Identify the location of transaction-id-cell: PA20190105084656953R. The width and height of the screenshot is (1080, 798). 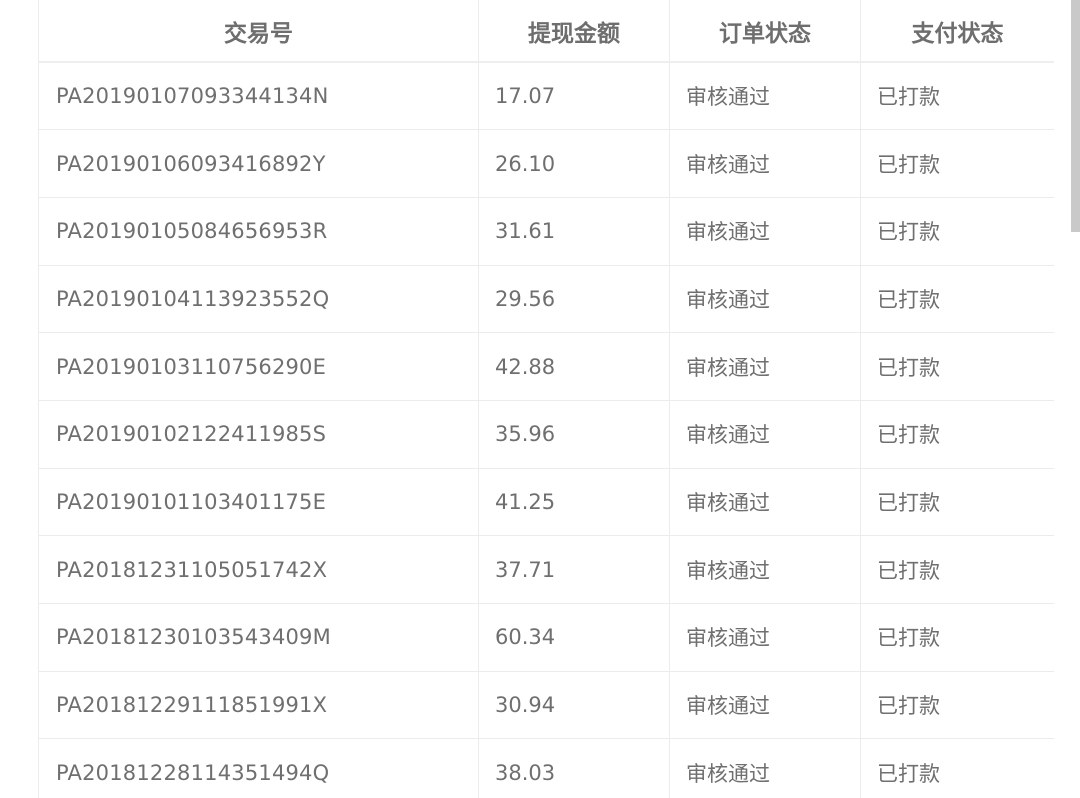
(258, 231).